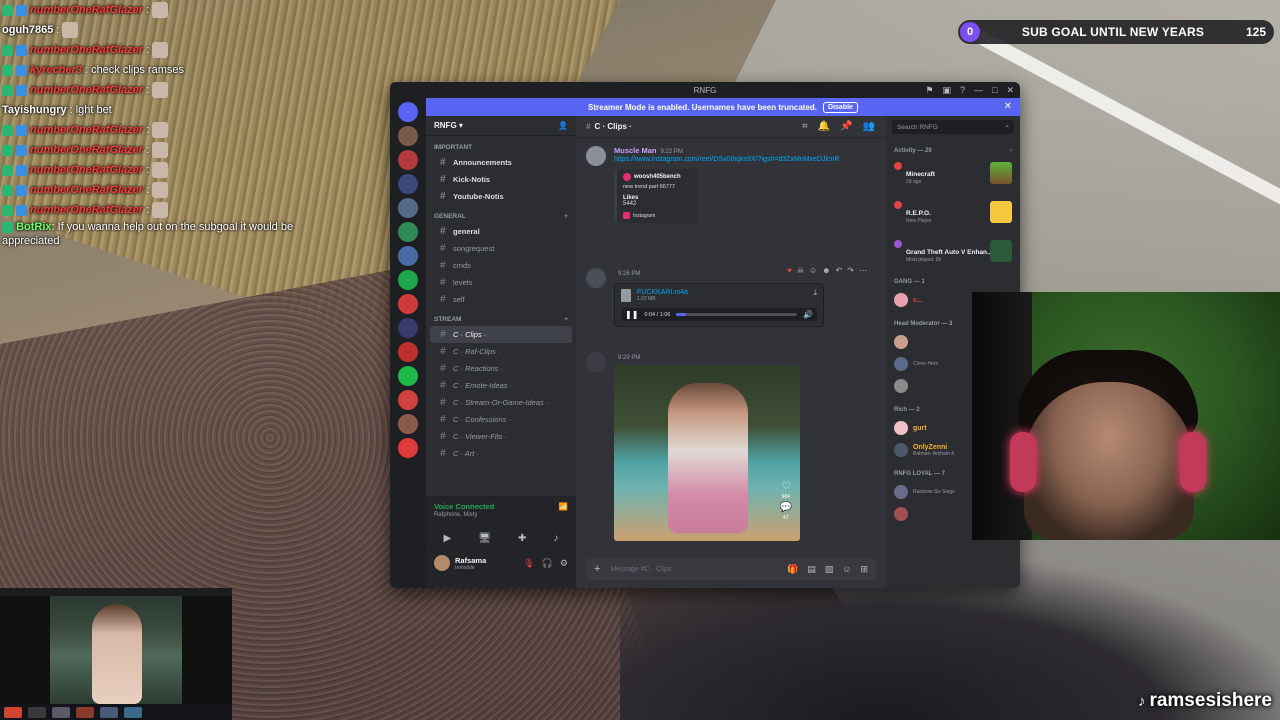 The width and height of the screenshot is (1280, 720). Describe the element at coordinates (501, 299) in the screenshot. I see `channel-self: # self` at that location.